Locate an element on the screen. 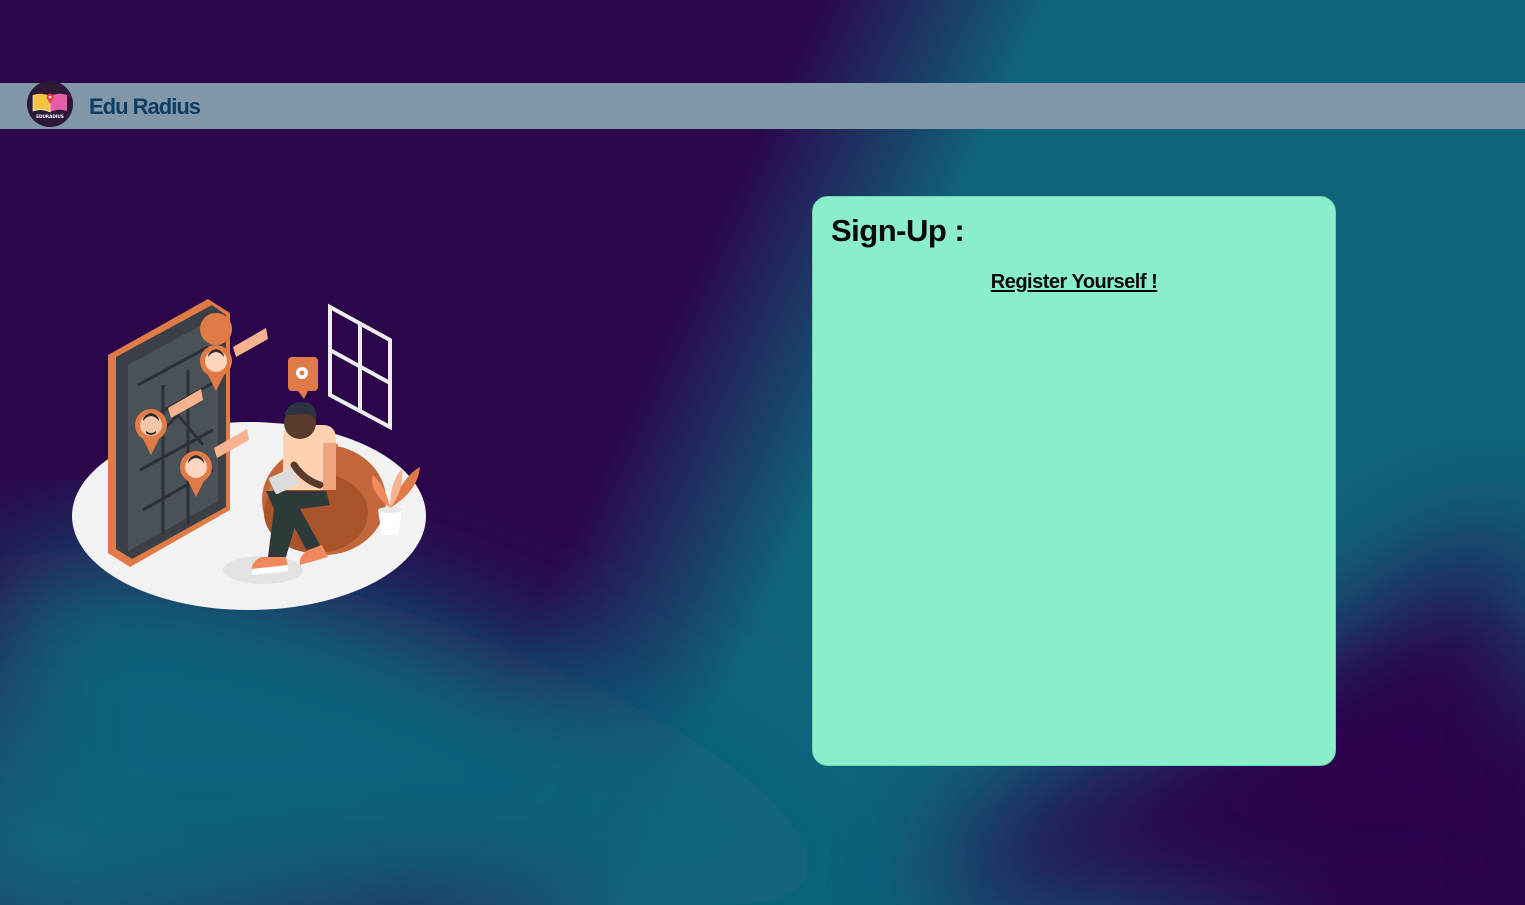  brand-name: Edu Radius is located at coordinates (145, 107).